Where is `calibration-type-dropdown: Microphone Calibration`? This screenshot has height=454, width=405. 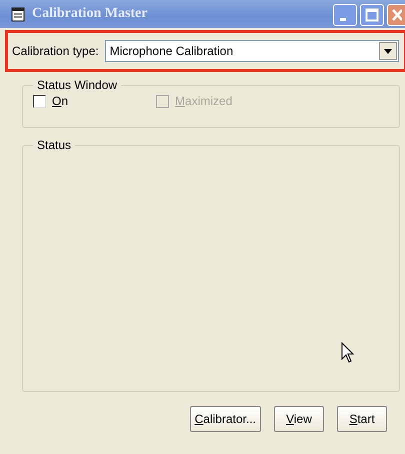 calibration-type-dropdown: Microphone Calibration is located at coordinates (251, 51).